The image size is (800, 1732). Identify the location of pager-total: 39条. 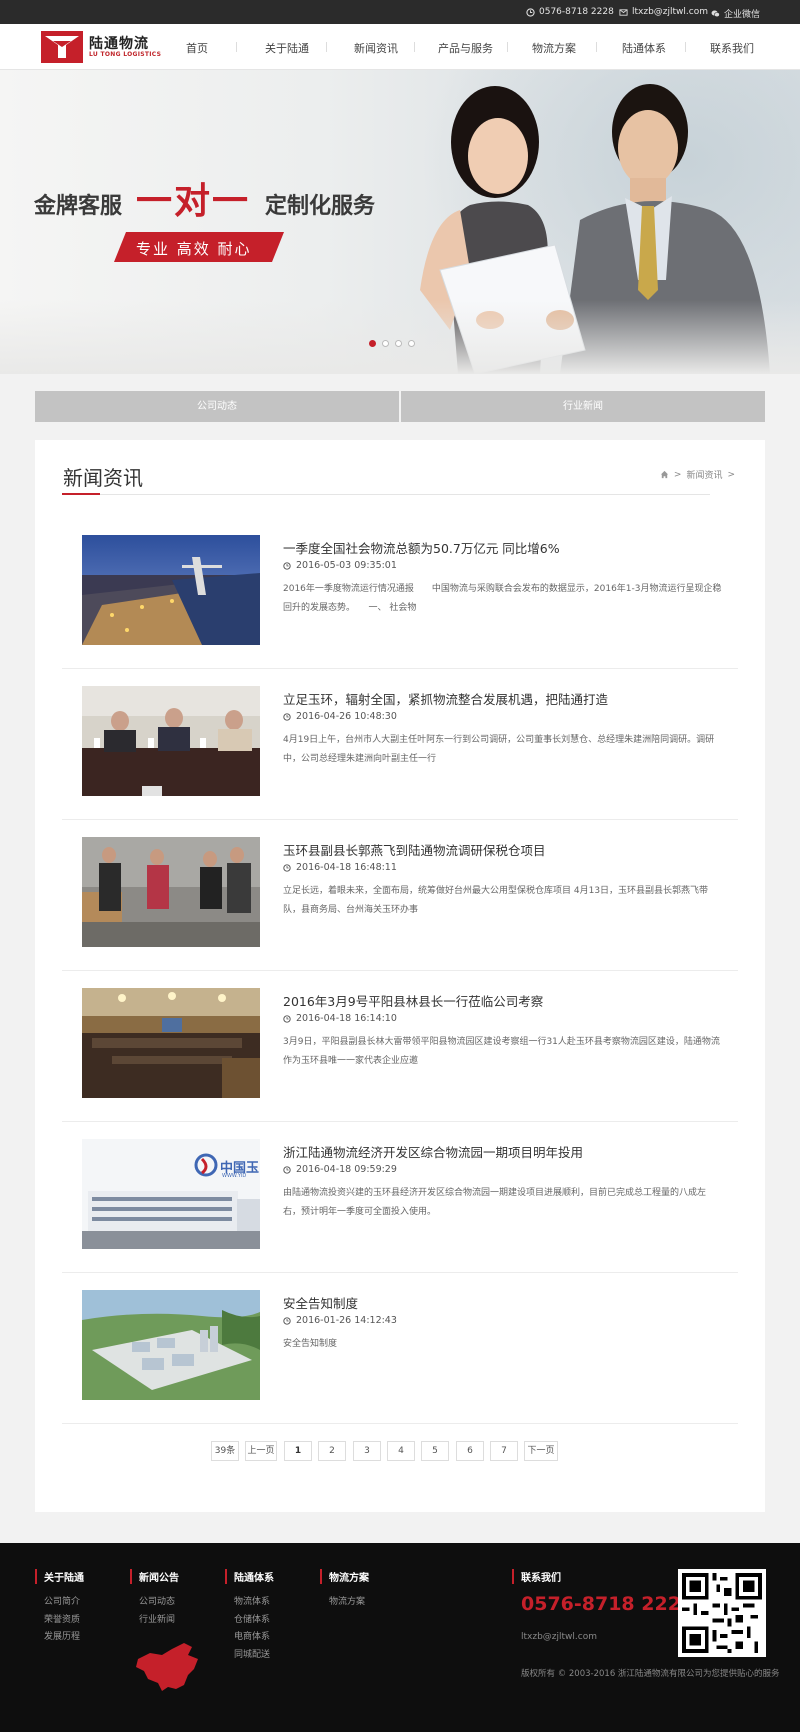
(225, 1451).